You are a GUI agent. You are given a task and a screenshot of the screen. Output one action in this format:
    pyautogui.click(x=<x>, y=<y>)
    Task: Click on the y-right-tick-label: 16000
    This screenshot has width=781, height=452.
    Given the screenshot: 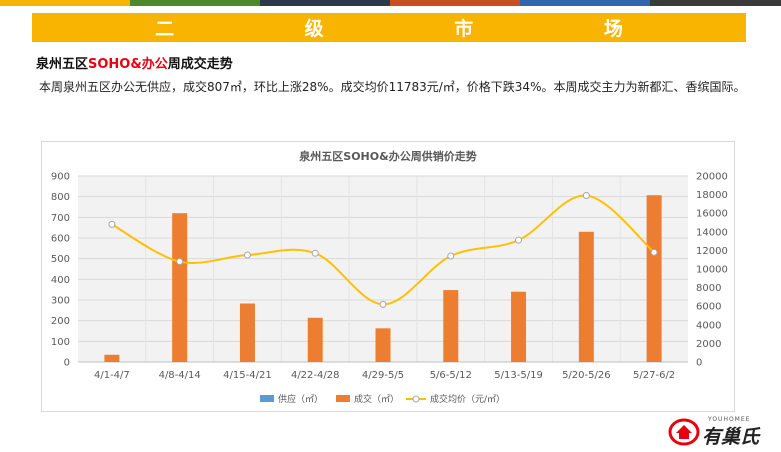 What is the action you would take?
    pyautogui.click(x=712, y=214)
    